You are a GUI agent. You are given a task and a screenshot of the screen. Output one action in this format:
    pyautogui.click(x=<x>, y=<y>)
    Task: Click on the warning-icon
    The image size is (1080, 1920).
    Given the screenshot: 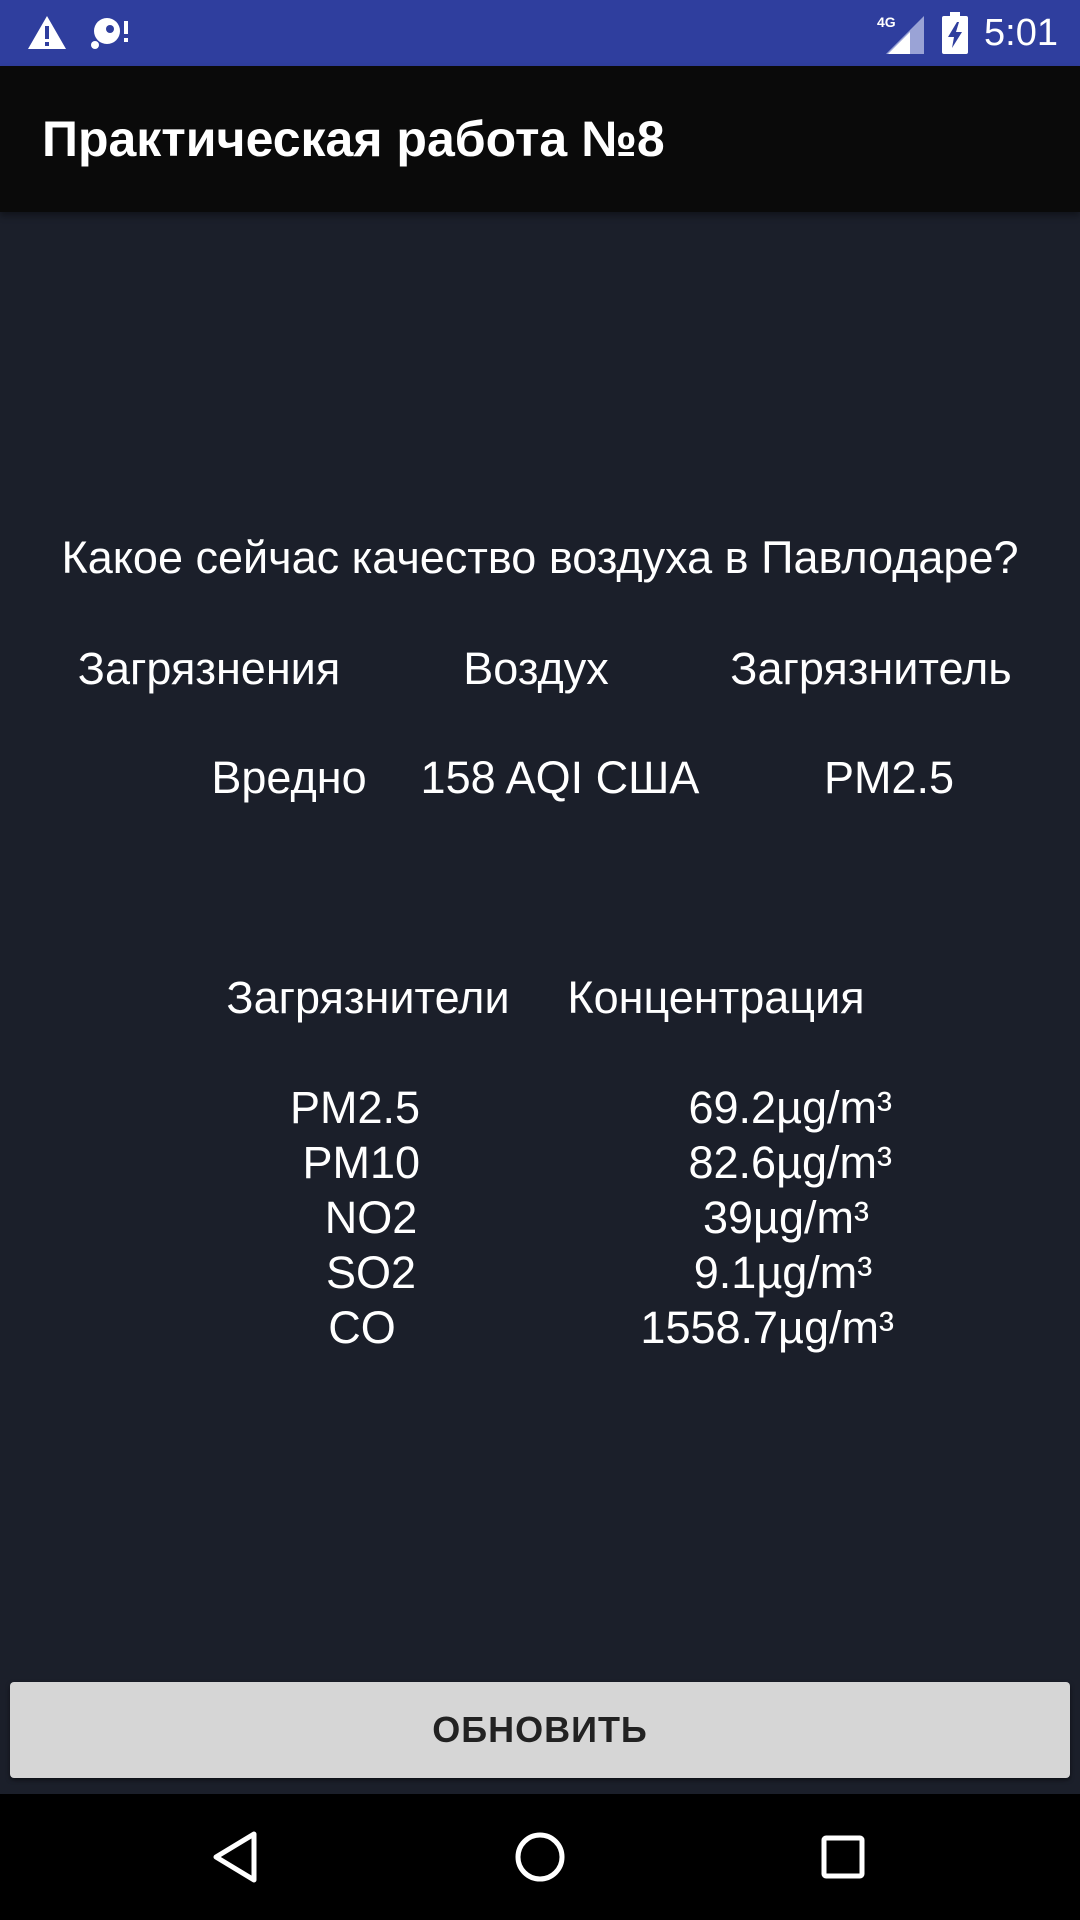 What is the action you would take?
    pyautogui.click(x=47, y=32)
    